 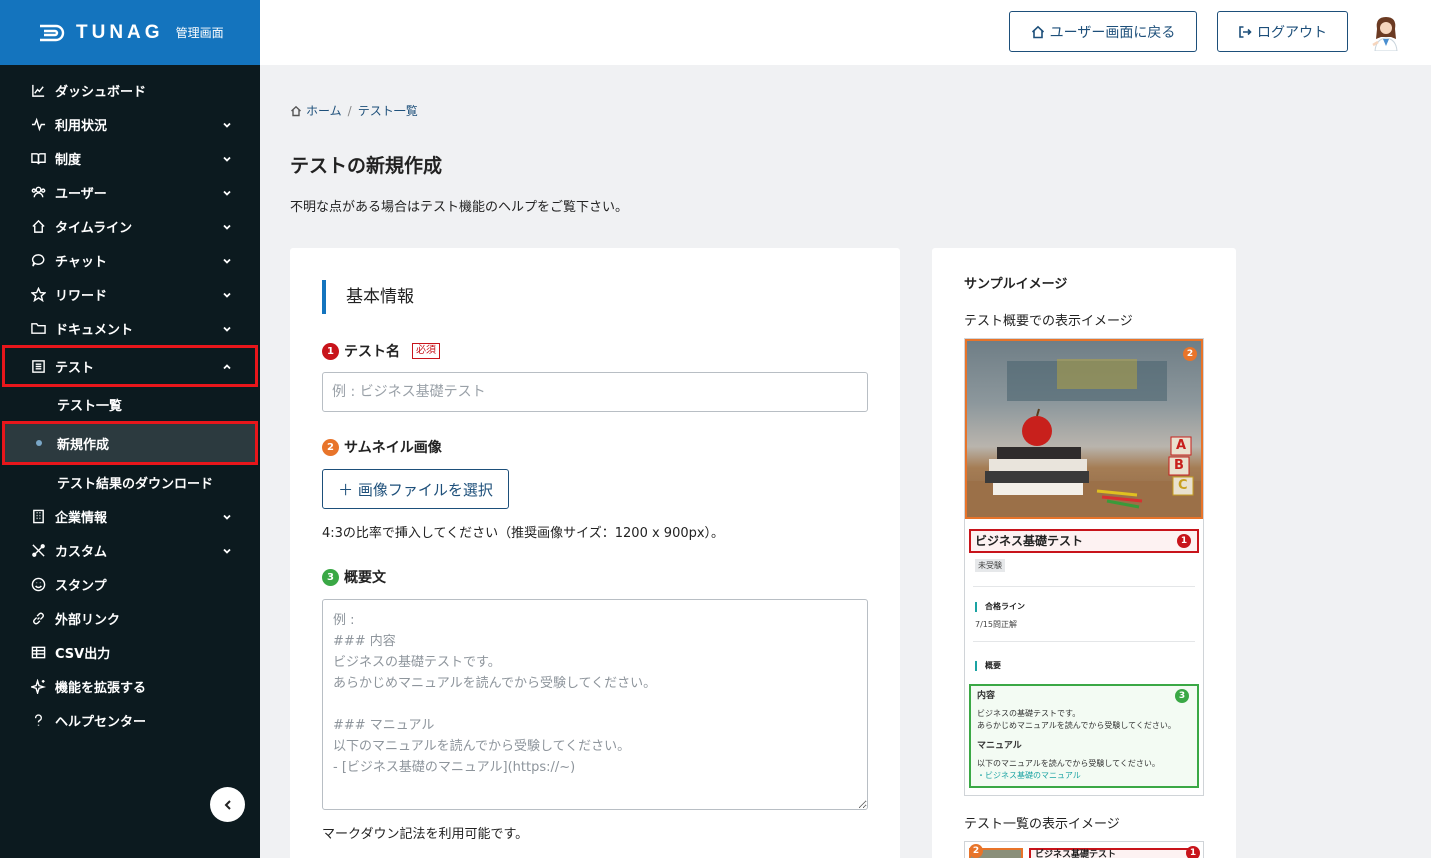 I want to click on breadcrumb-test-list: テスト一覧, so click(x=388, y=110).